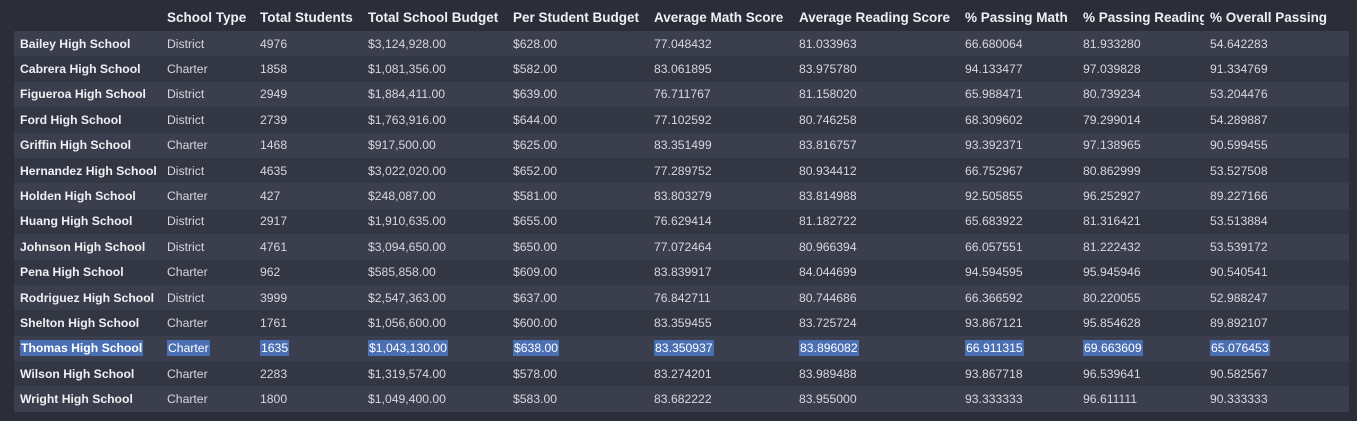  I want to click on school-name-text: Huang High School, so click(76, 221).